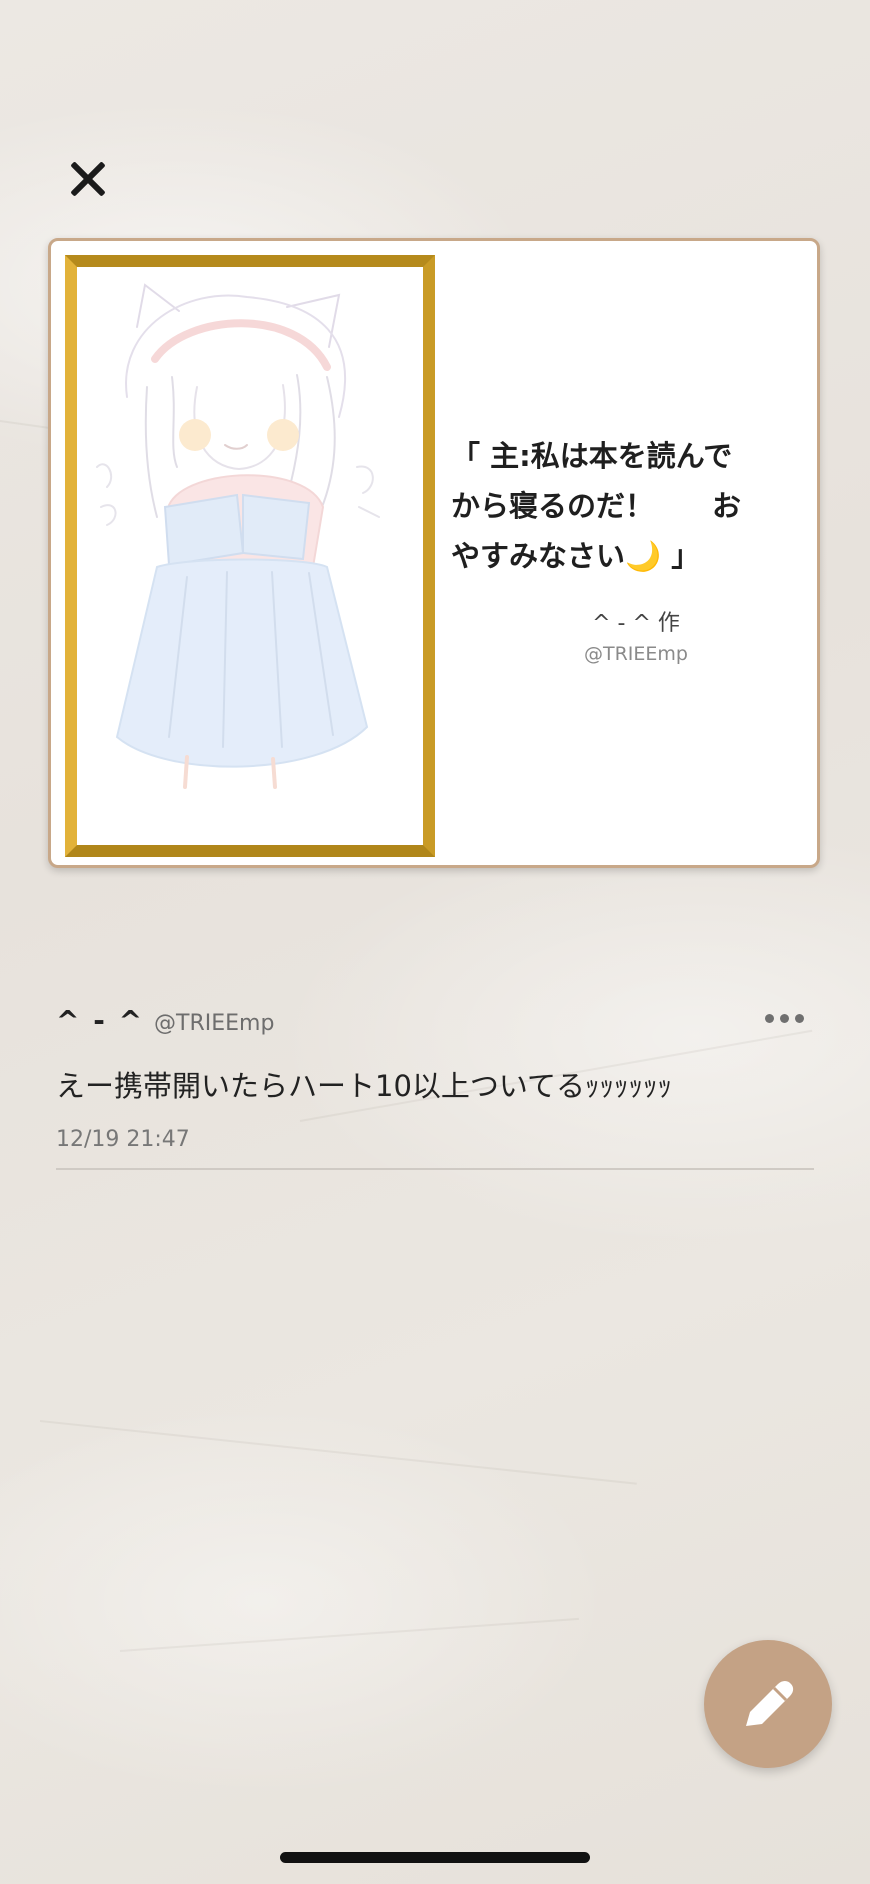 This screenshot has height=1884, width=870. I want to click on close-button, so click(90, 180).